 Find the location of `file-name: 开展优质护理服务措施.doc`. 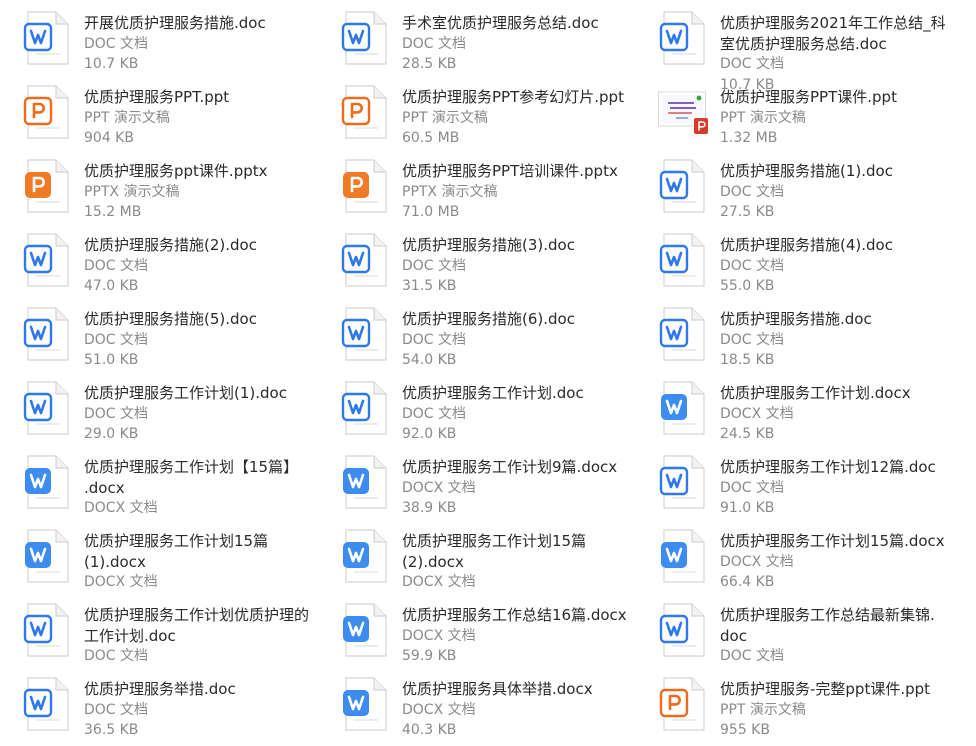

file-name: 开展优质护理服务措施.doc is located at coordinates (175, 23).